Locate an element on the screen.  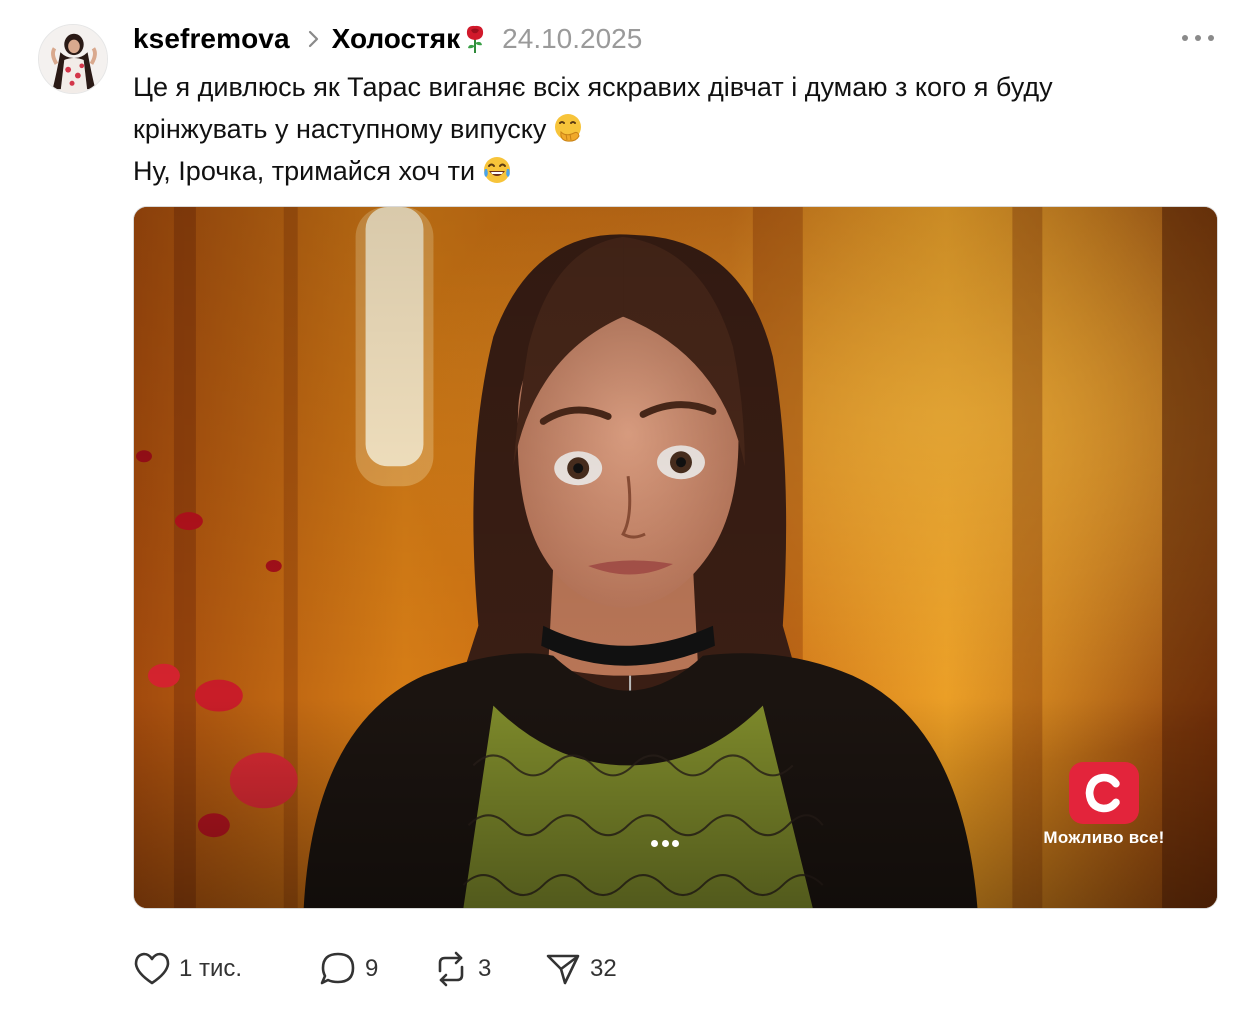
post-actions: 1 тис. 9 3 32 is located at coordinates (375, 969).